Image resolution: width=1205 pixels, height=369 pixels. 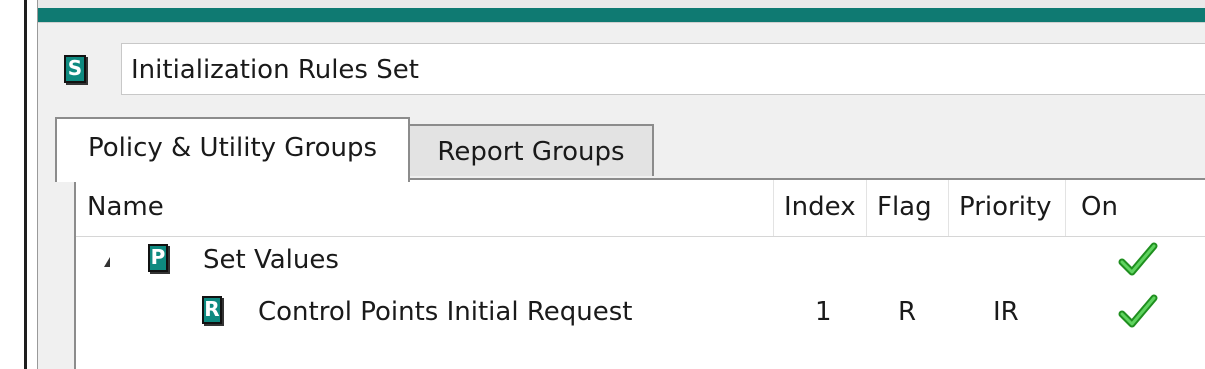 I want to click on column-header-flag: Flag, so click(x=908, y=208).